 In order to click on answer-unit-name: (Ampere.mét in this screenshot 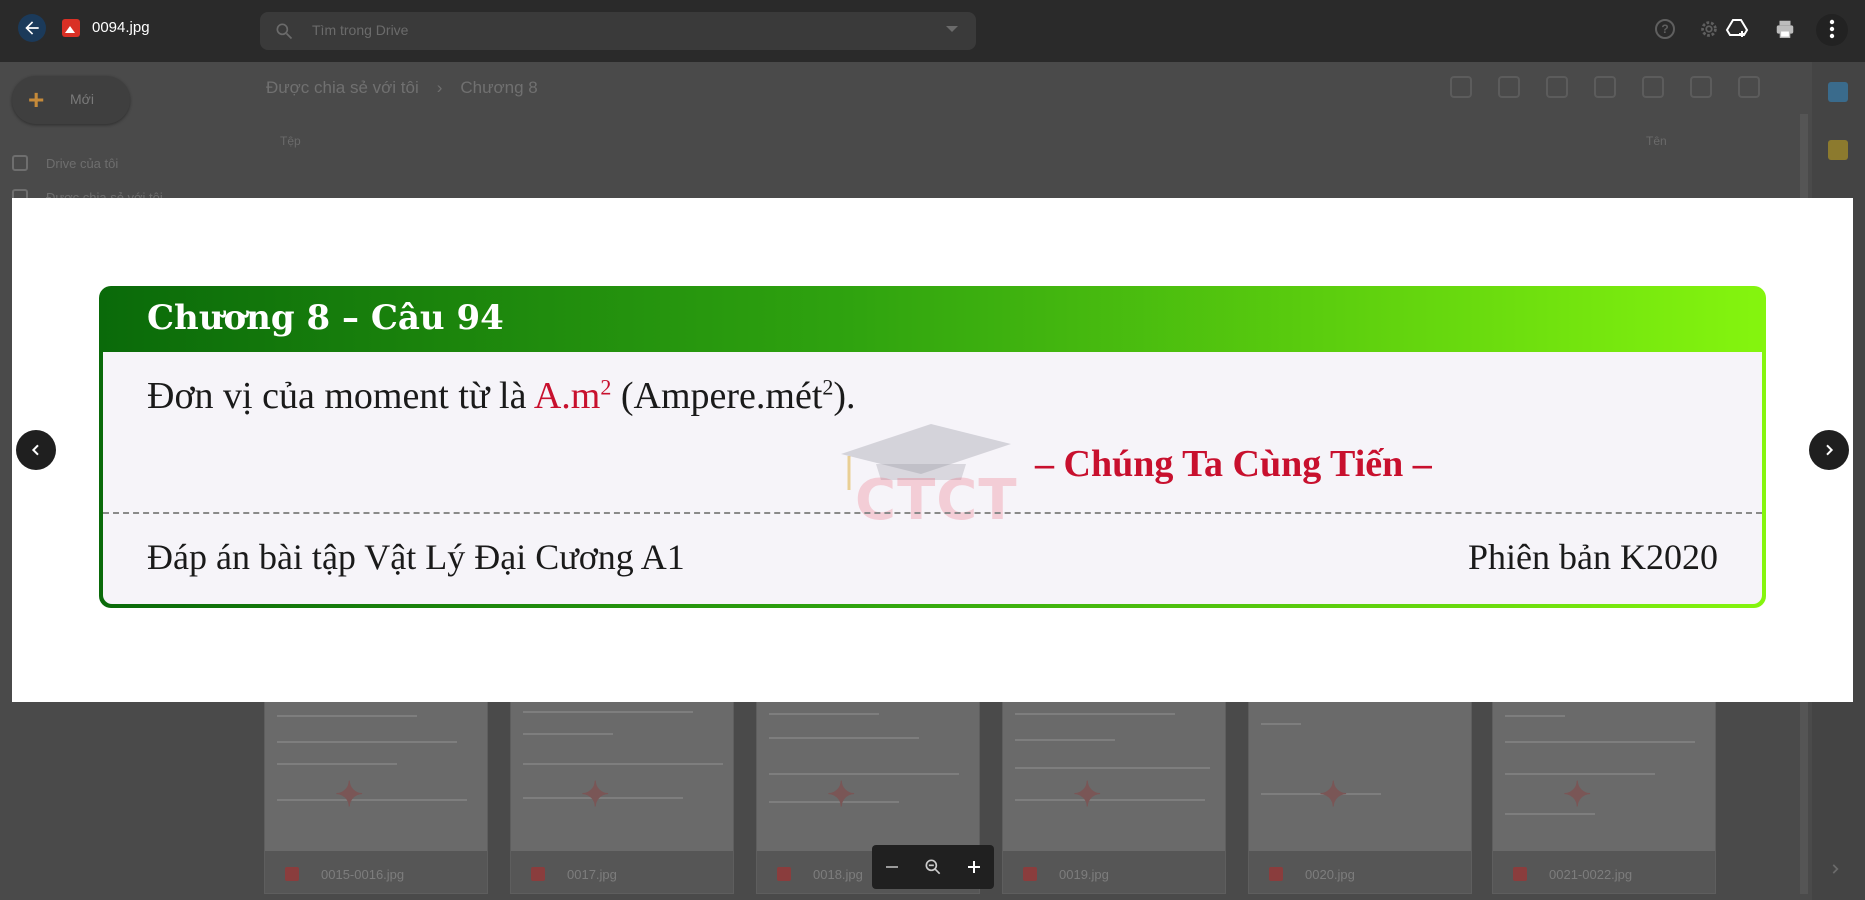, I will do `click(717, 396)`.